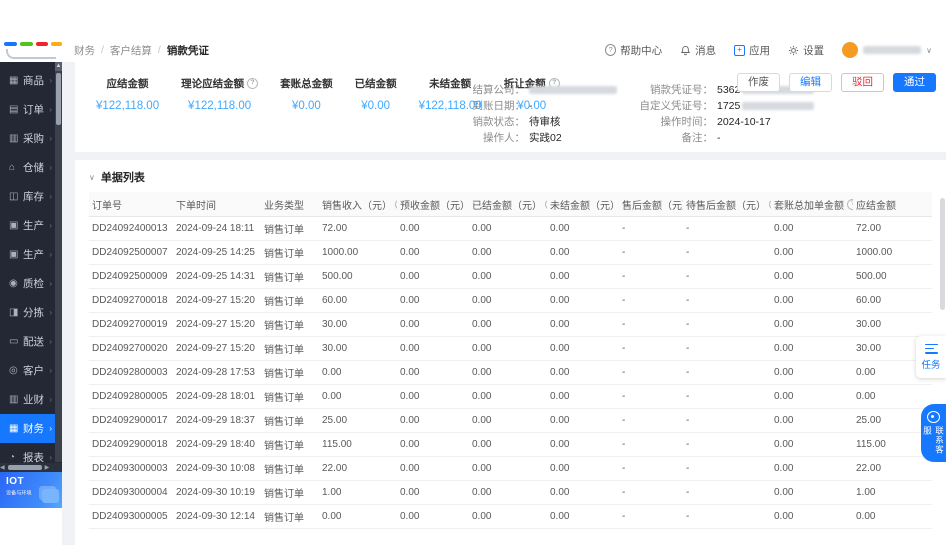 This screenshot has width=946, height=545. I want to click on sidebar-item-仓储: ⌂ 仓储 ›, so click(27, 167).